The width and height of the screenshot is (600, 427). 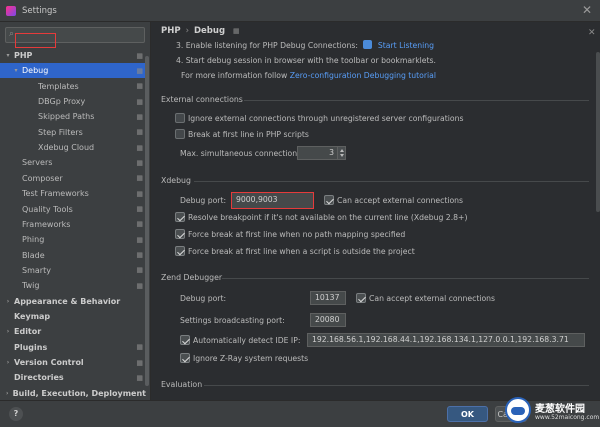 I want to click on sidebar-item-build-execution-deployment: › Build, Execution, Deployment, so click(x=73, y=393).